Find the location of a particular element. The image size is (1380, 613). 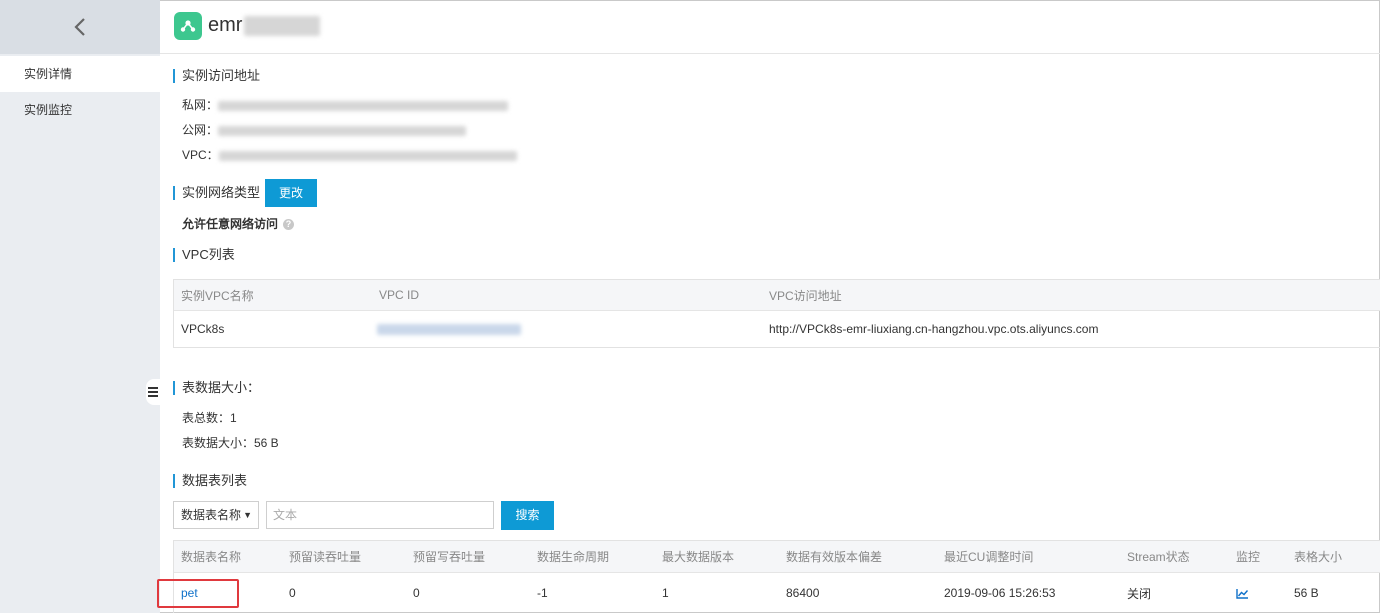

time-to-live: -1 is located at coordinates (542, 593).